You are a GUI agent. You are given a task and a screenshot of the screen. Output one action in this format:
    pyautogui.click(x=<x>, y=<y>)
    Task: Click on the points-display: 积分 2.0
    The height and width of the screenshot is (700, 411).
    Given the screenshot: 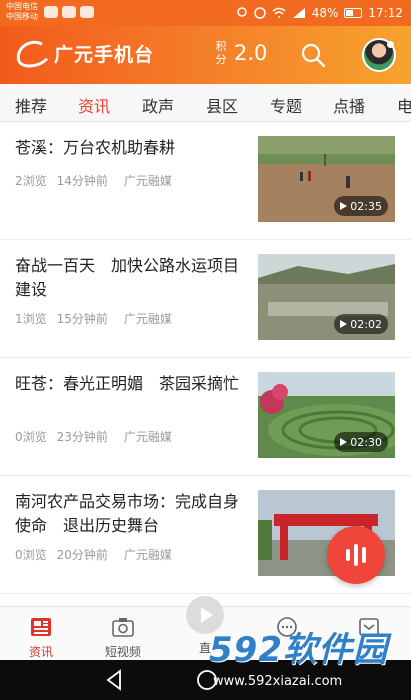 What is the action you would take?
    pyautogui.click(x=241, y=53)
    